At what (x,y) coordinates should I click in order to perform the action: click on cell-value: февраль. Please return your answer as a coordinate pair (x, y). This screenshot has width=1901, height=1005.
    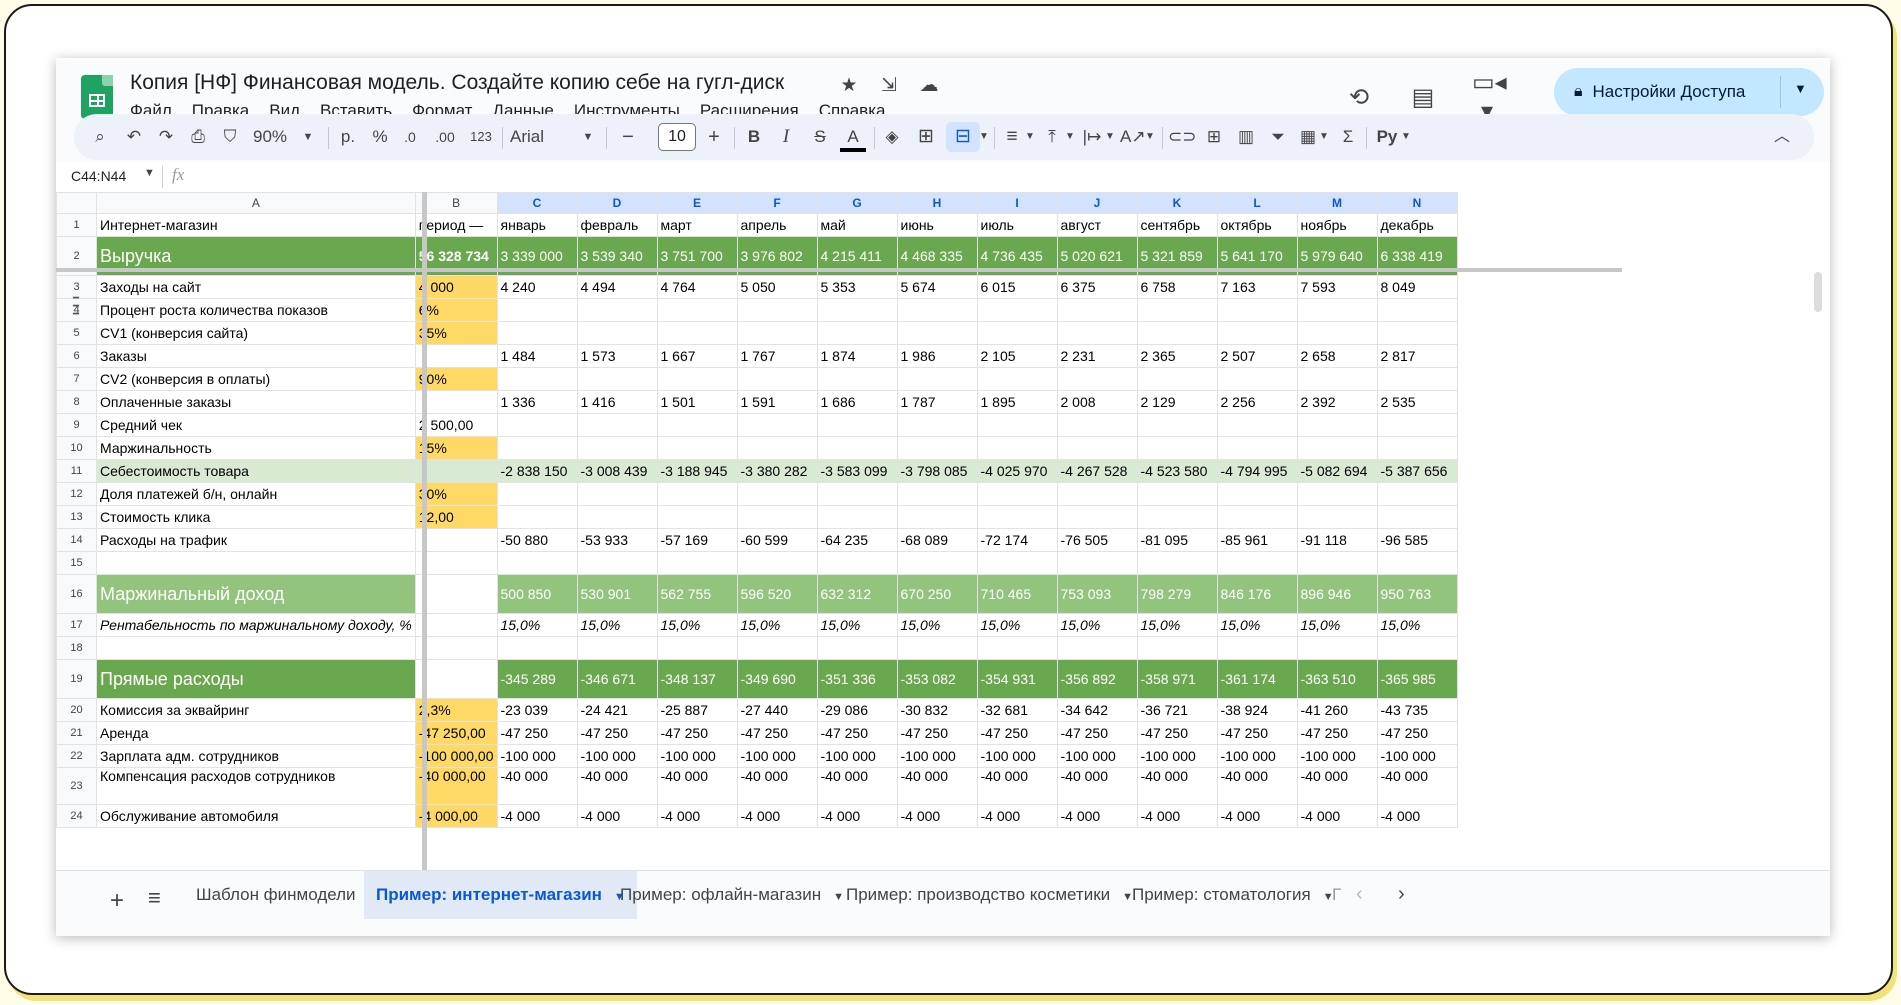
    Looking at the image, I should click on (617, 225).